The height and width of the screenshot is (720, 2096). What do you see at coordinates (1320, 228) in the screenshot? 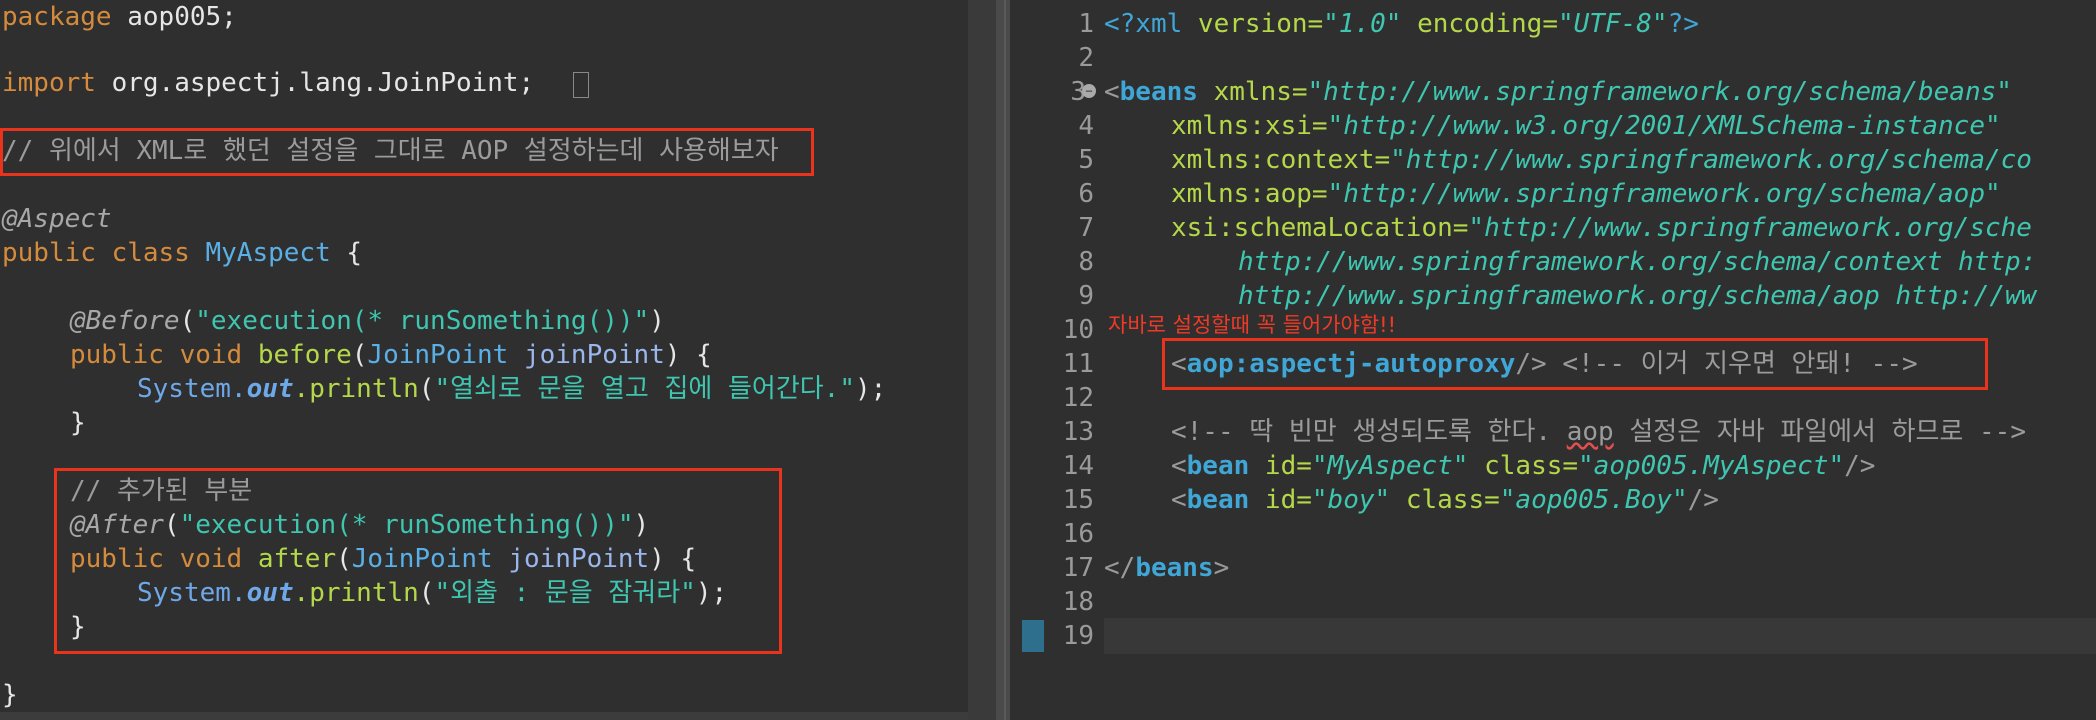
I see `attr-name: xsi:schemaLocation=` at bounding box center [1320, 228].